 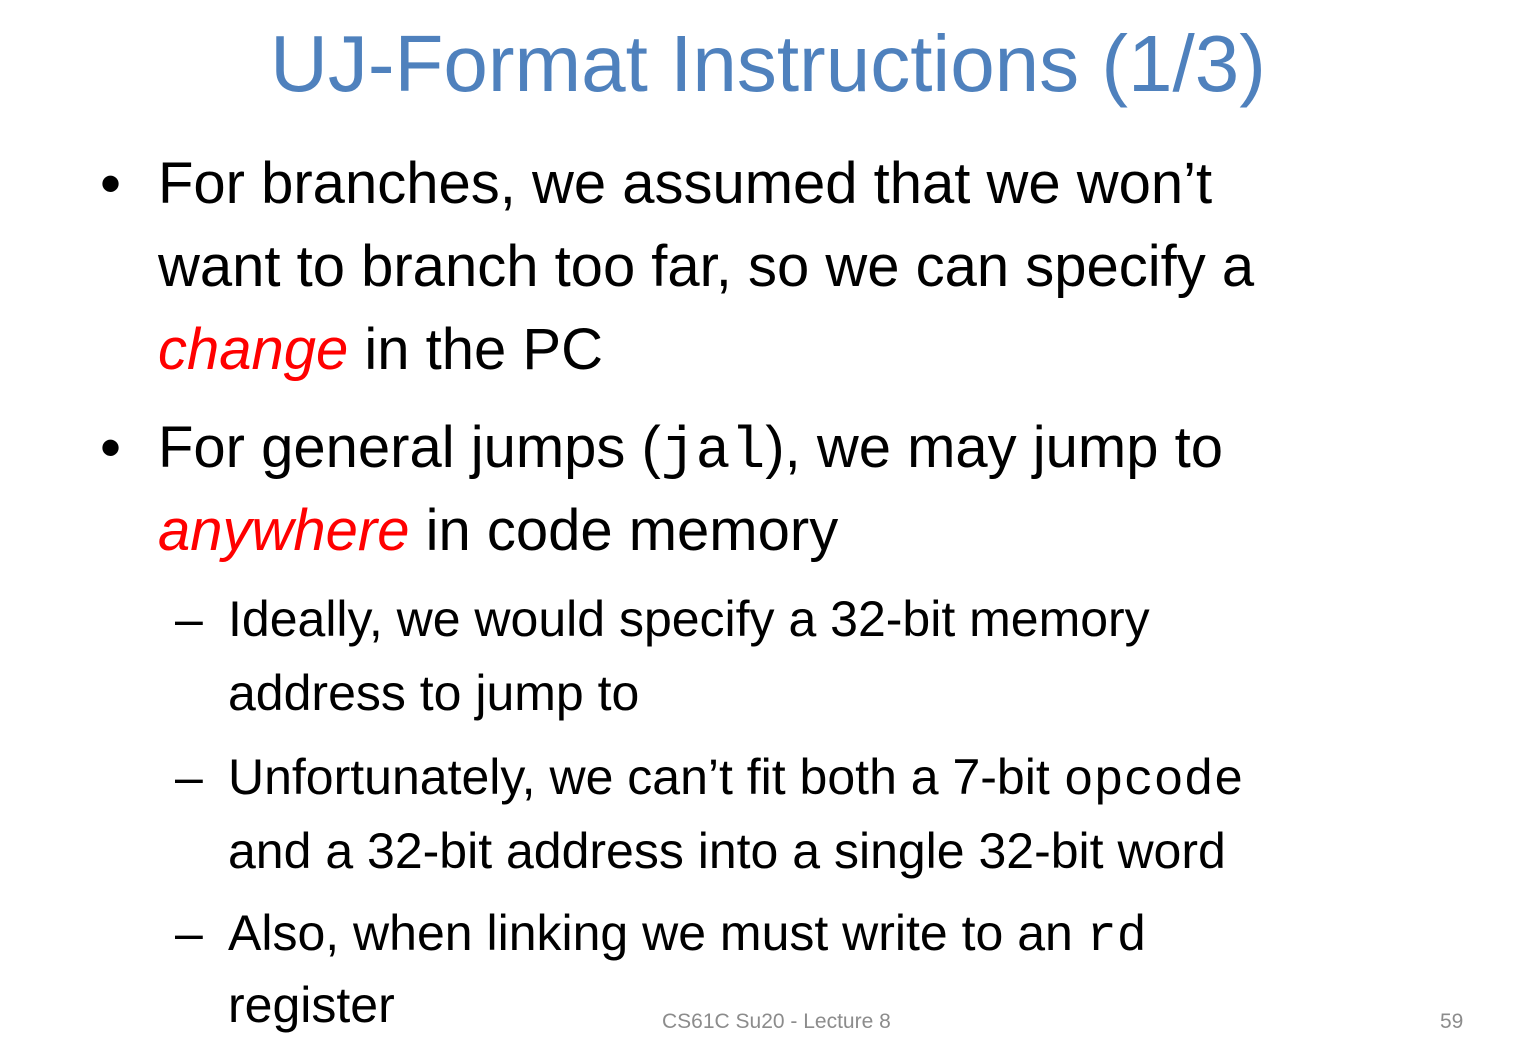 I want to click on bullet-2-line-1: For general jumps (jal), we may jump to, so click(x=808, y=450).